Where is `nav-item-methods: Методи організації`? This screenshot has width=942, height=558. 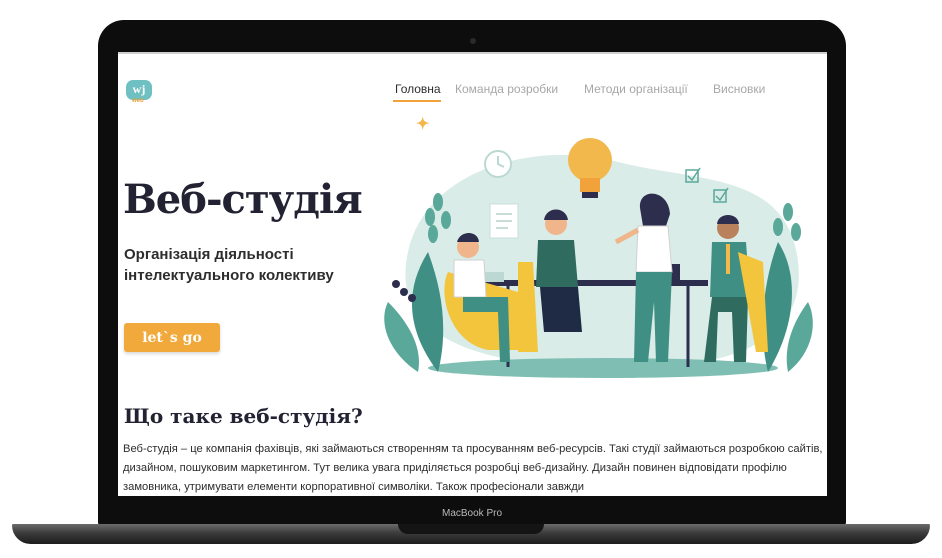
nav-item-methods: Методи організації is located at coordinates (636, 89).